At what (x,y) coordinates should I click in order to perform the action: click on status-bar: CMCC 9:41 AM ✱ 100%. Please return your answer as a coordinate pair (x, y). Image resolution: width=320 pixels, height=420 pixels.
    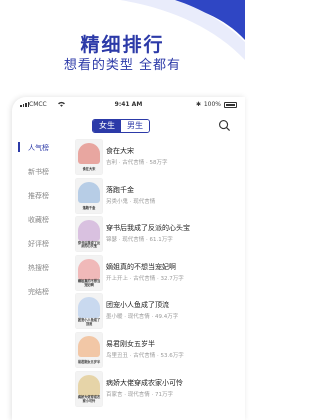
    Looking at the image, I should click on (128, 106).